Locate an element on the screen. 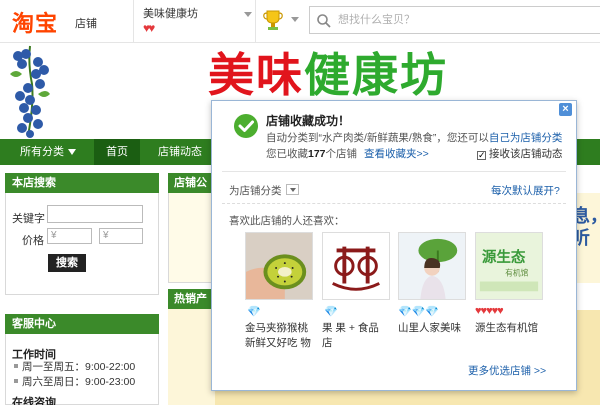 This screenshot has width=600, height=405. shop-name: 美味健康坊 is located at coordinates (170, 13).